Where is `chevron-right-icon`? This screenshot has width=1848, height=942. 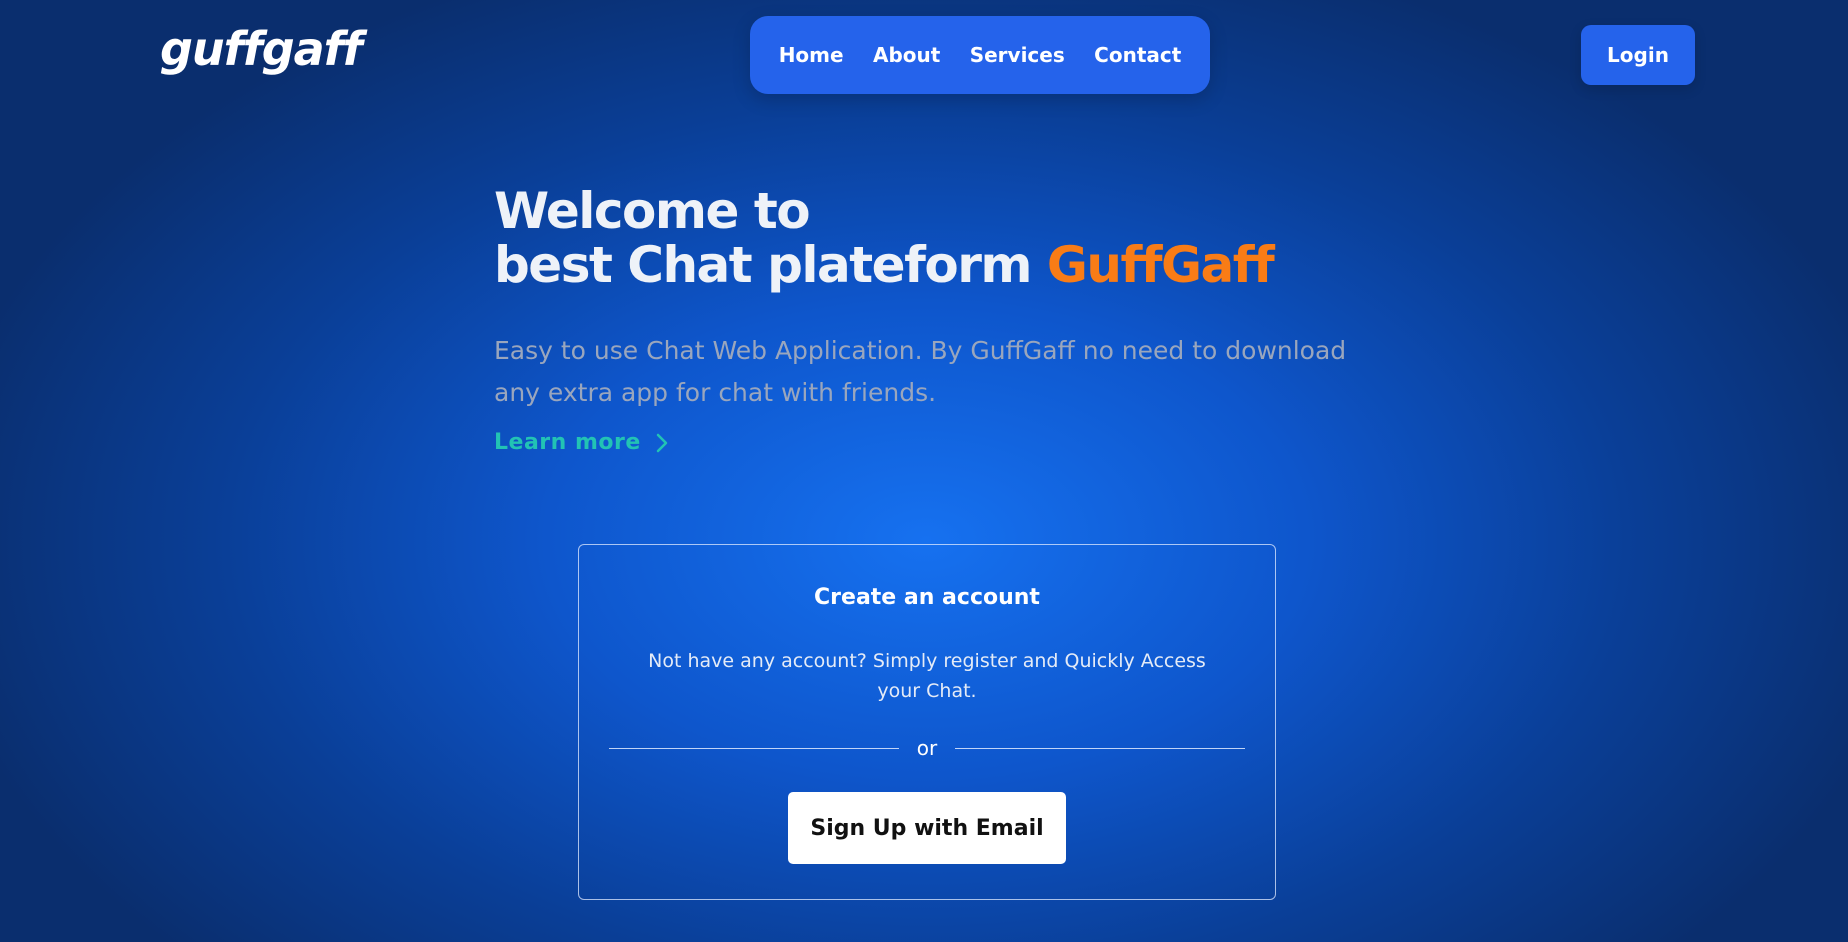 chevron-right-icon is located at coordinates (662, 442).